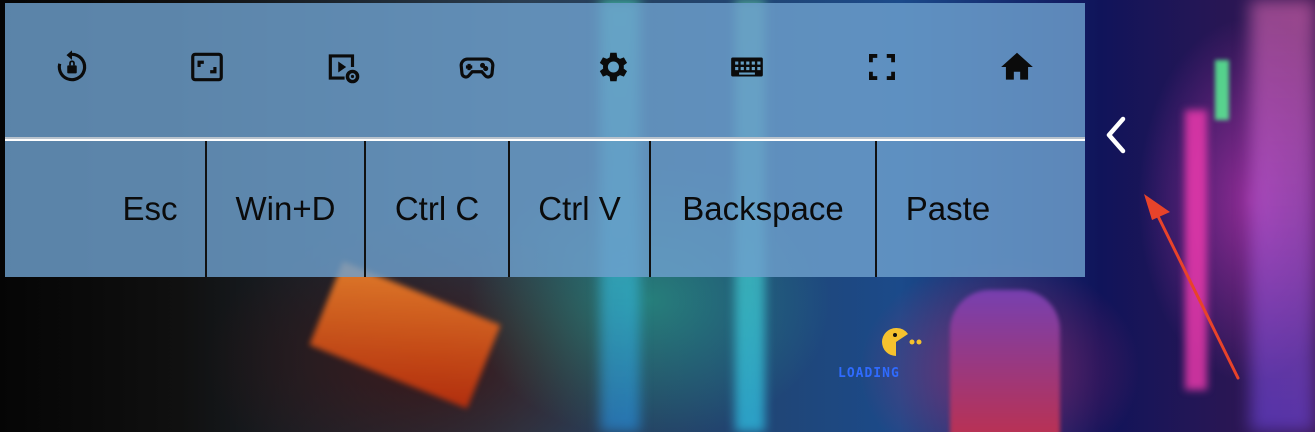  I want to click on pacman-loading-icon, so click(902, 341).